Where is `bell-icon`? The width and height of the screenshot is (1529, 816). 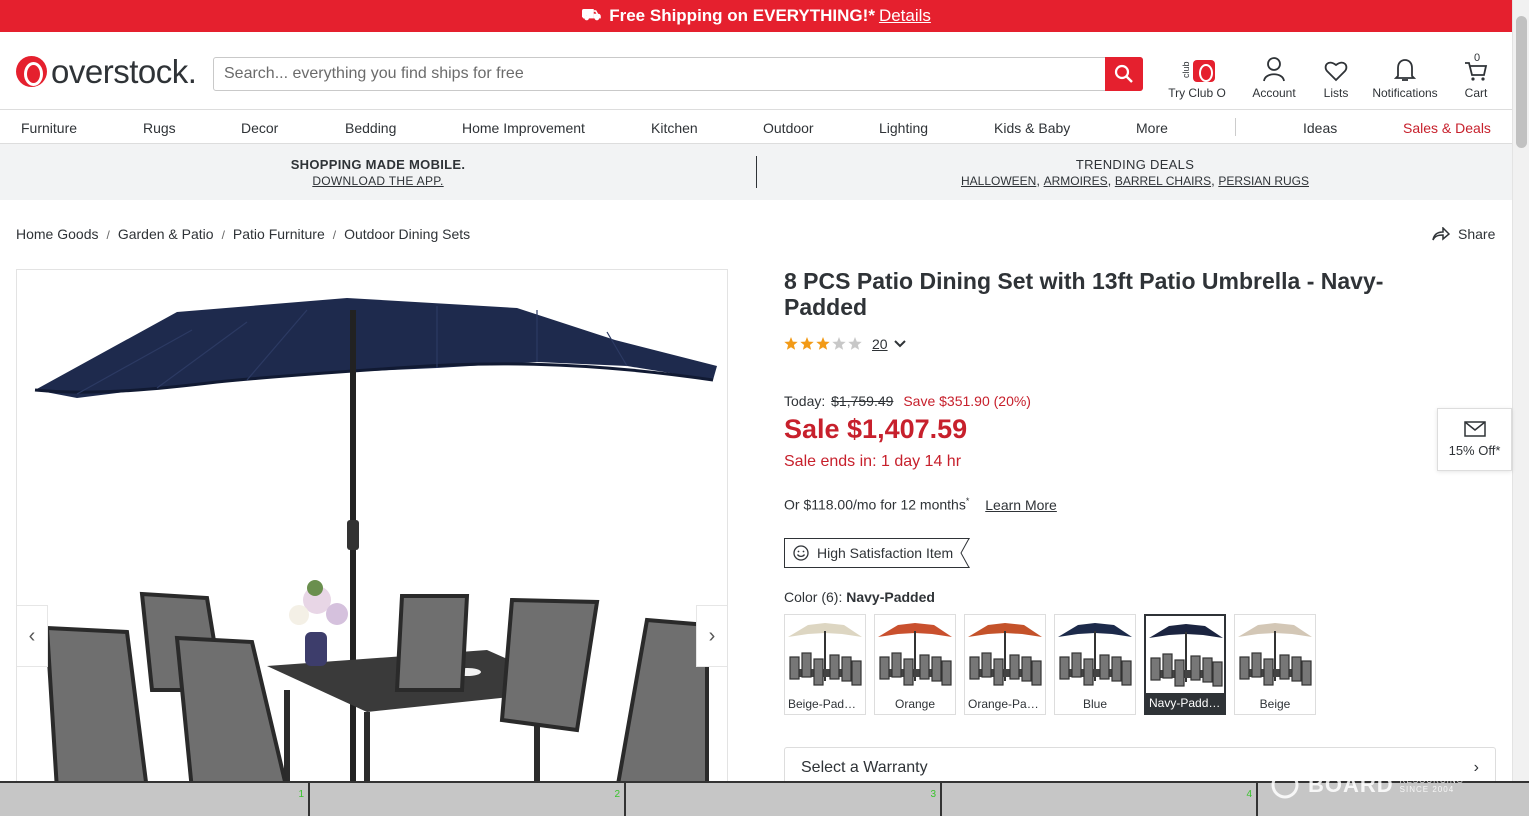 bell-icon is located at coordinates (1405, 70).